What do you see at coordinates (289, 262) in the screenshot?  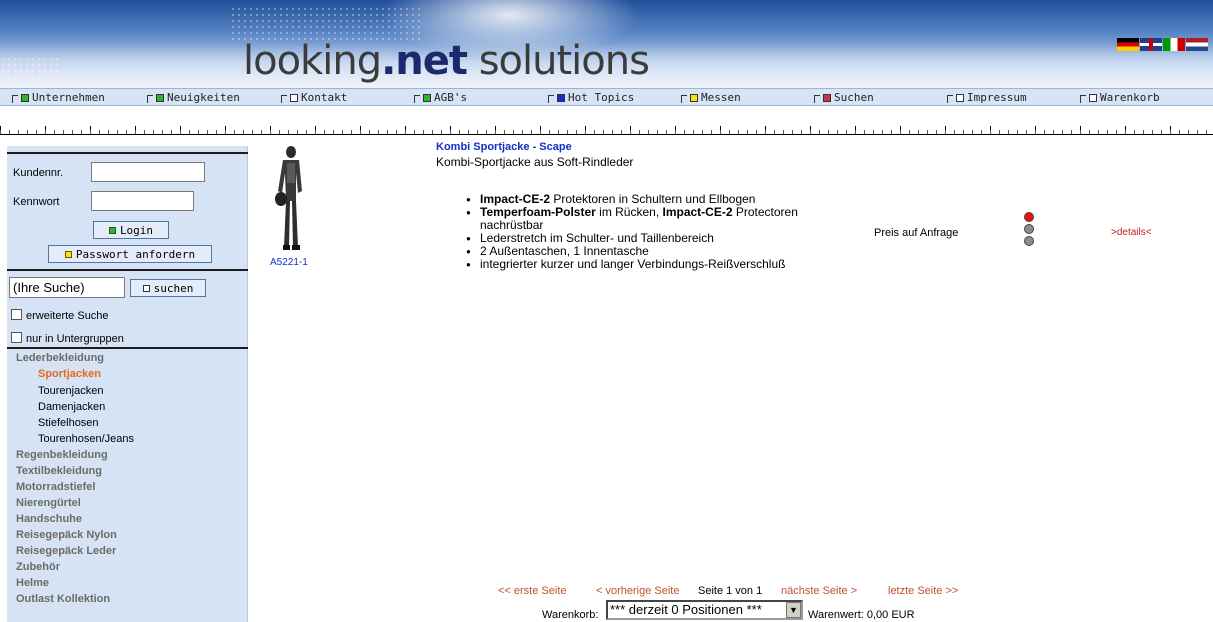 I see `article-number-link: A5221-1` at bounding box center [289, 262].